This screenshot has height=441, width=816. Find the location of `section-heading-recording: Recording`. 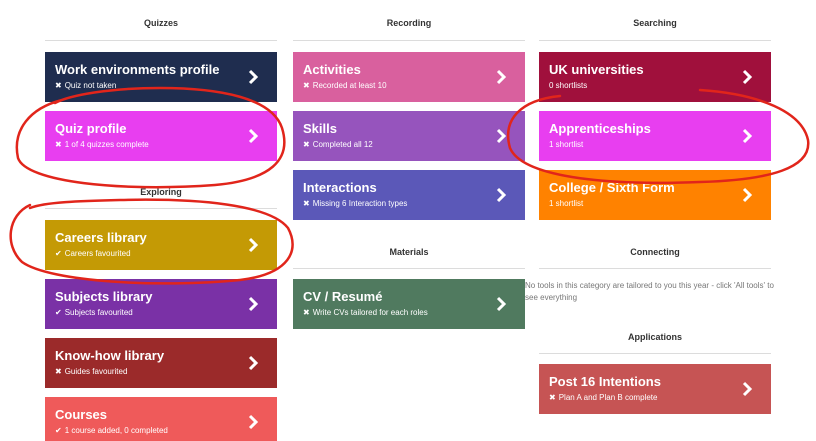

section-heading-recording: Recording is located at coordinates (409, 23).